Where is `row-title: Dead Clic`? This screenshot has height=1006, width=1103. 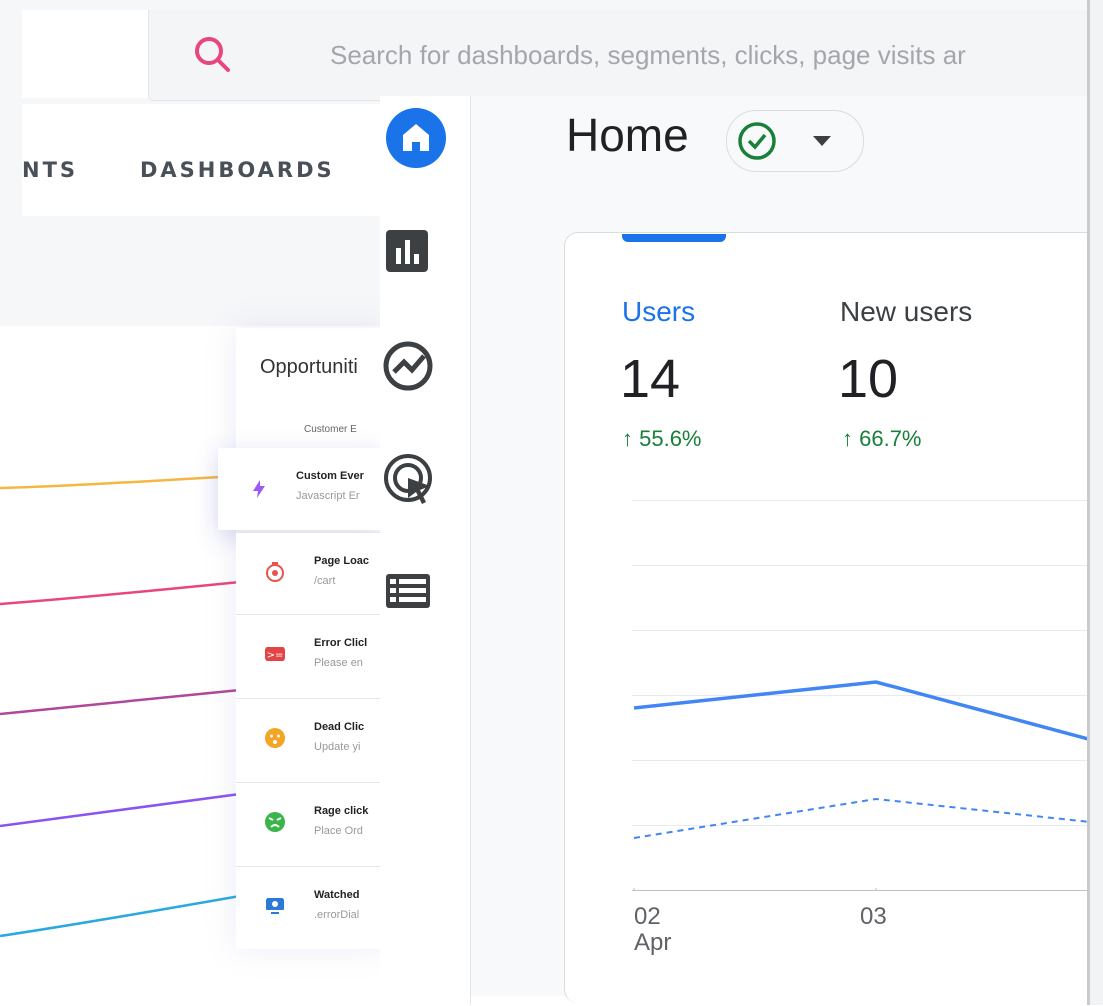 row-title: Dead Clic is located at coordinates (339, 727).